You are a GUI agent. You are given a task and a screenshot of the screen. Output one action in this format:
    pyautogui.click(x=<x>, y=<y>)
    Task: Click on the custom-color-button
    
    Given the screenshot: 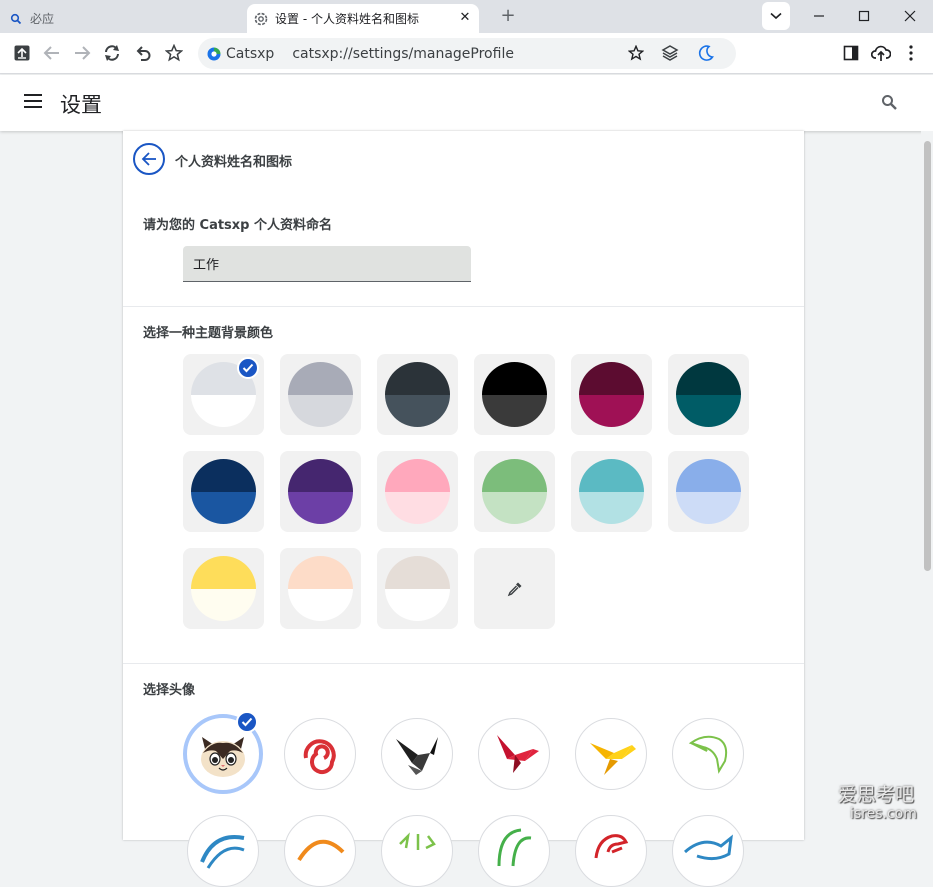 What is the action you would take?
    pyautogui.click(x=514, y=588)
    